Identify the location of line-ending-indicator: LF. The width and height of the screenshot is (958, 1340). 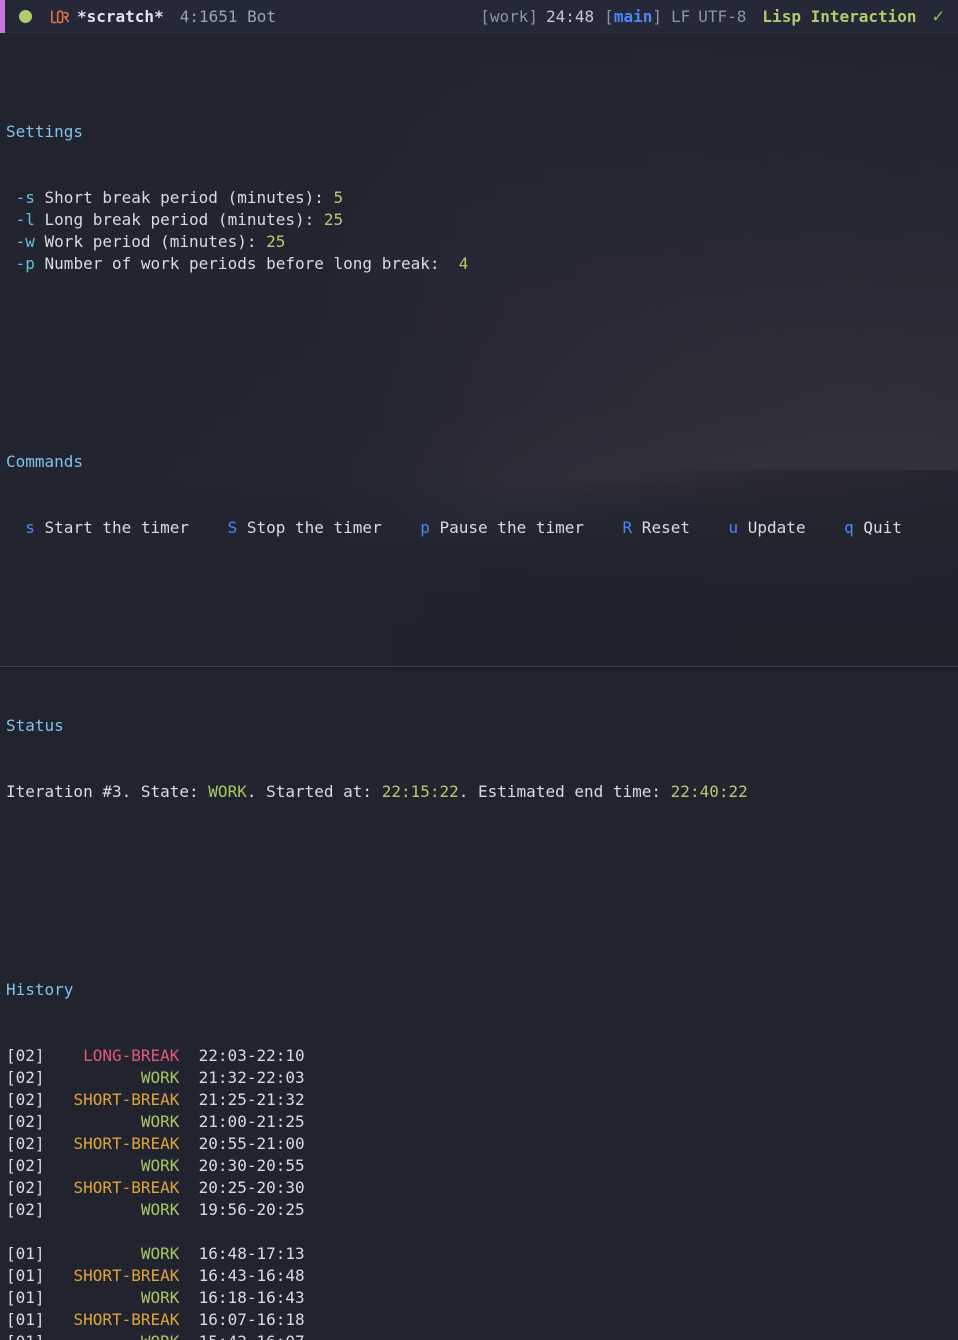
(680, 17).